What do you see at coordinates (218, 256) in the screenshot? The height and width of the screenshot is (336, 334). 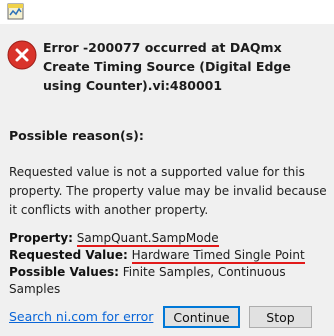 I see `requested-value: Hardware Timed Single Point` at bounding box center [218, 256].